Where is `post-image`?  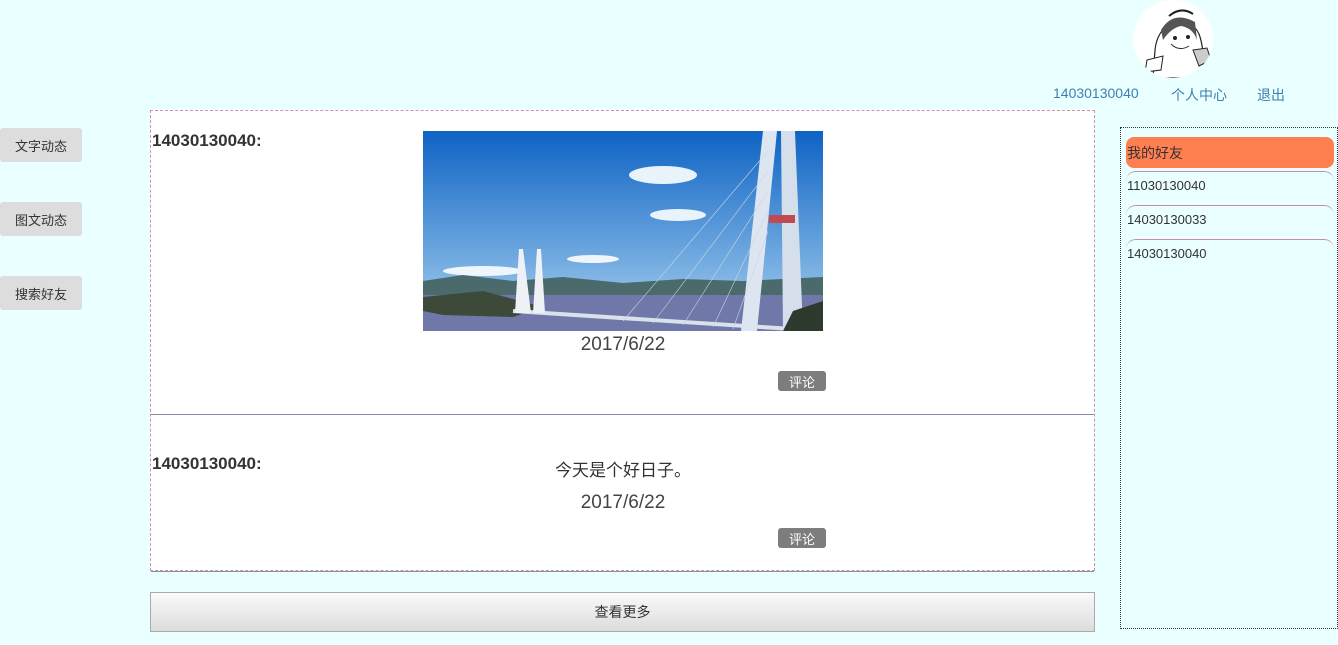
post-image is located at coordinates (623, 231).